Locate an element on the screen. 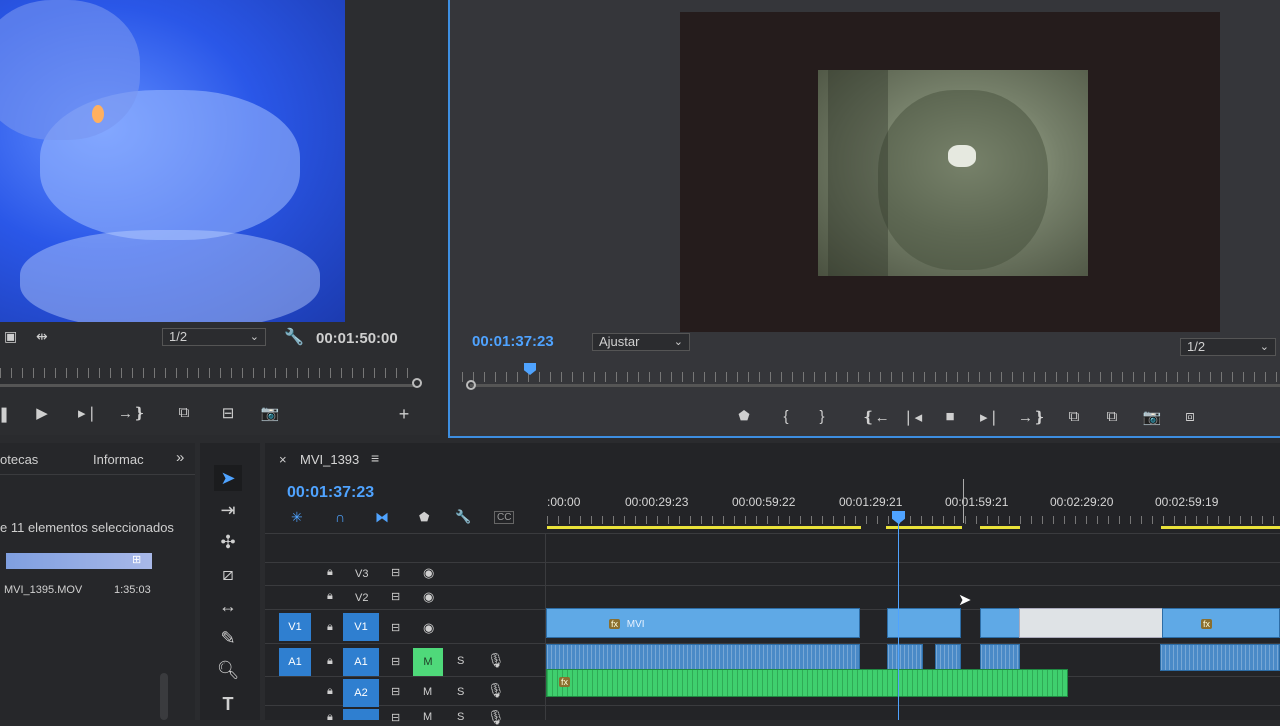 The image size is (1280, 726). insert-icon: ⧉ is located at coordinates (184, 412).